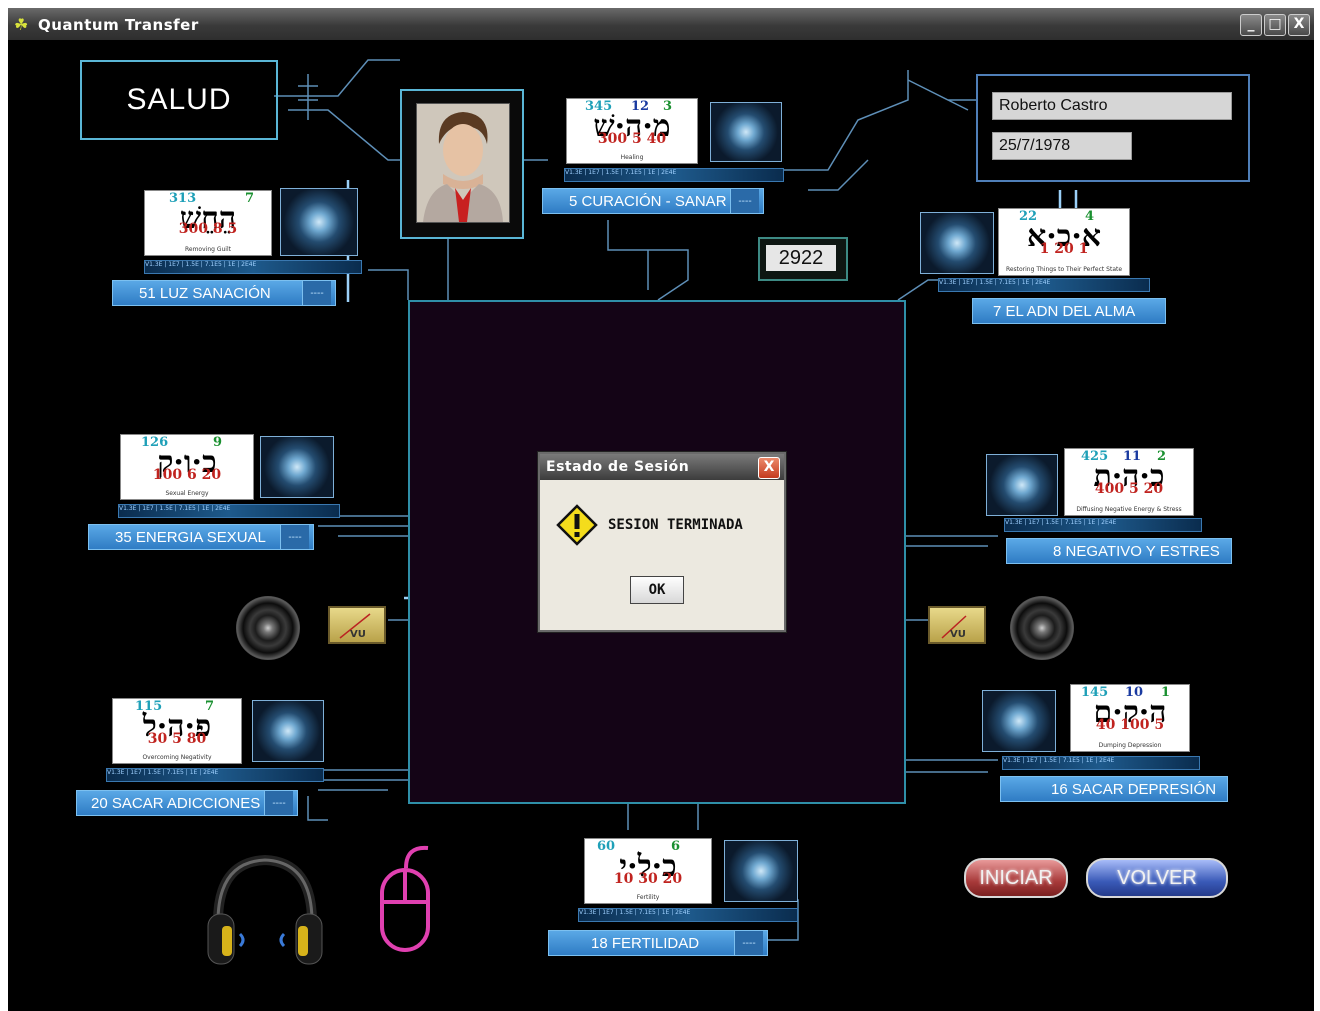  I want to click on minimize-button: _, so click(1251, 25).